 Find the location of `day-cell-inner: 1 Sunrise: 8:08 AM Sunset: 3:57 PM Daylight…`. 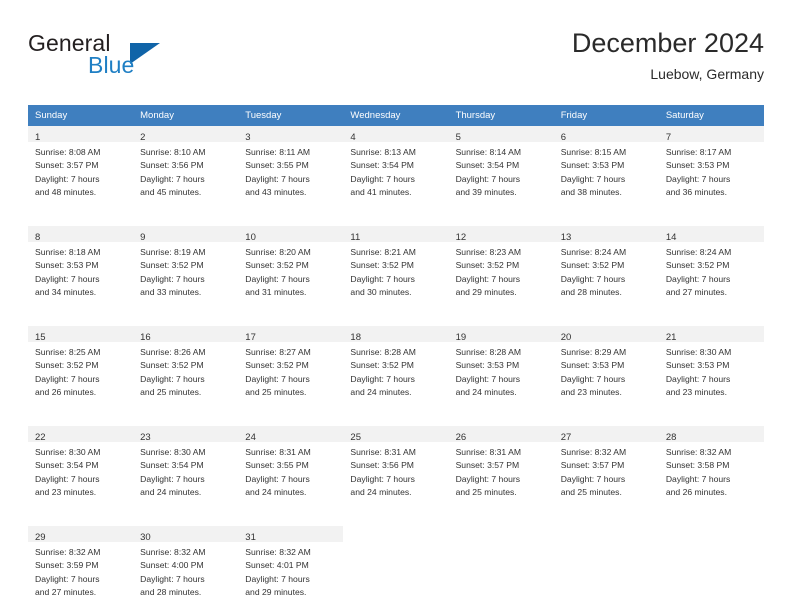

day-cell-inner: 1 Sunrise: 8:08 AM Sunset: 3:57 PM Daylight… is located at coordinates (81, 171).